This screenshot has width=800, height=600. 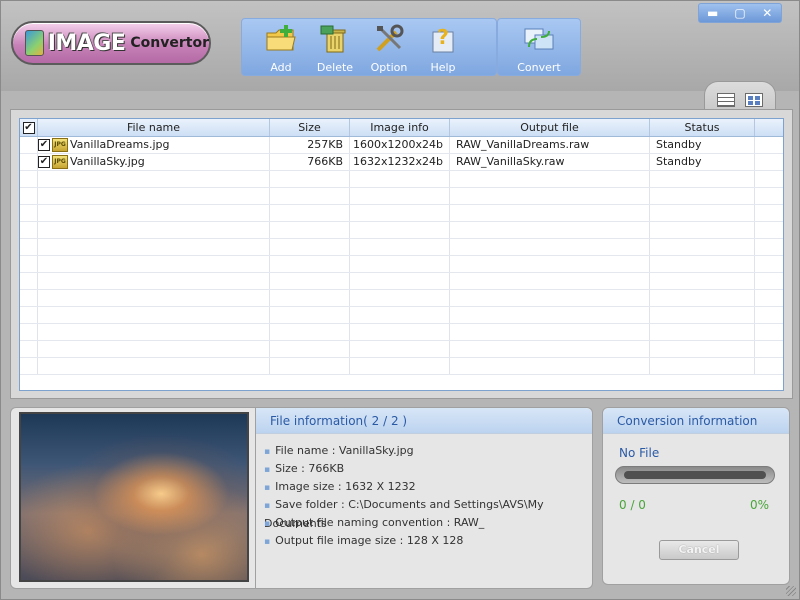 I want to click on header-status: Status, so click(x=702, y=127).